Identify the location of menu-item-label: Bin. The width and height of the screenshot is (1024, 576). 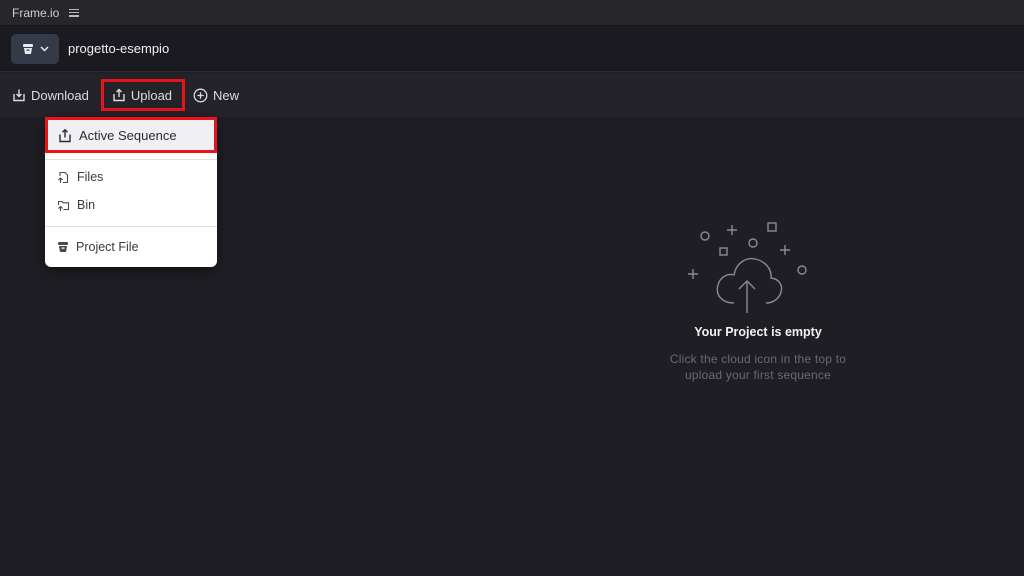
(86, 205).